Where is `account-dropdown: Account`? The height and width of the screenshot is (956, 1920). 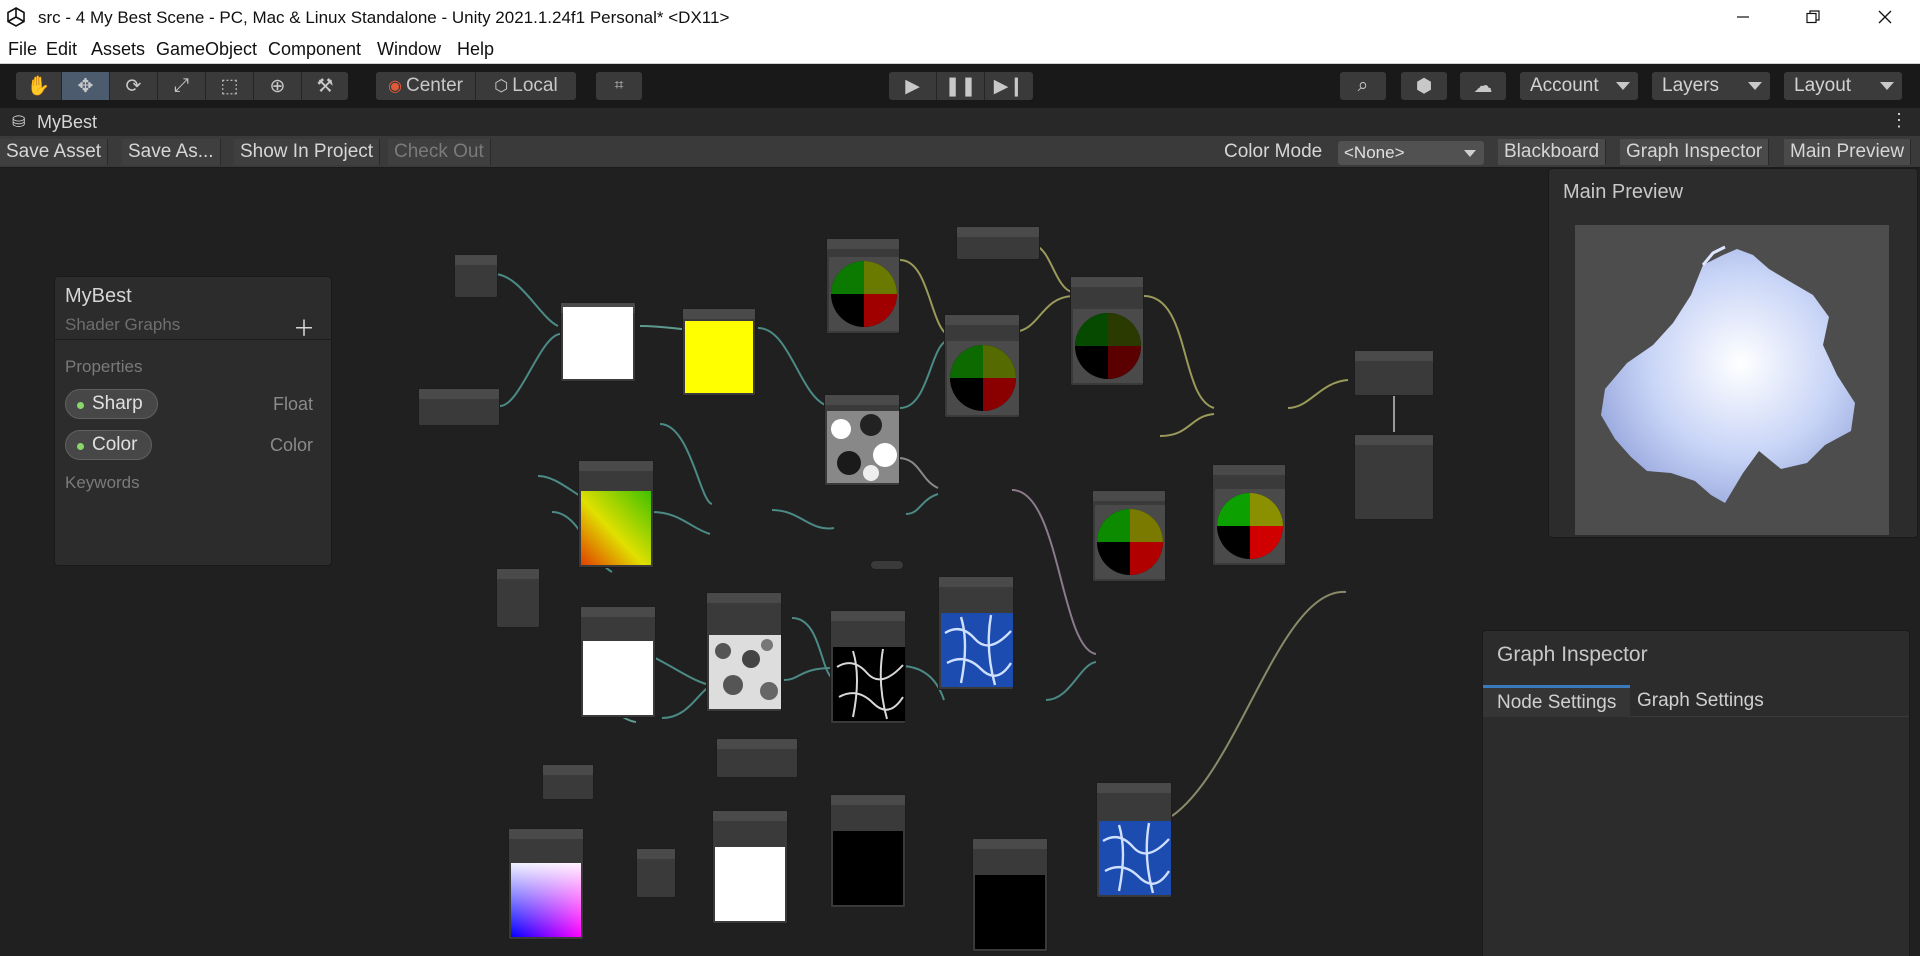 account-dropdown: Account is located at coordinates (1579, 86).